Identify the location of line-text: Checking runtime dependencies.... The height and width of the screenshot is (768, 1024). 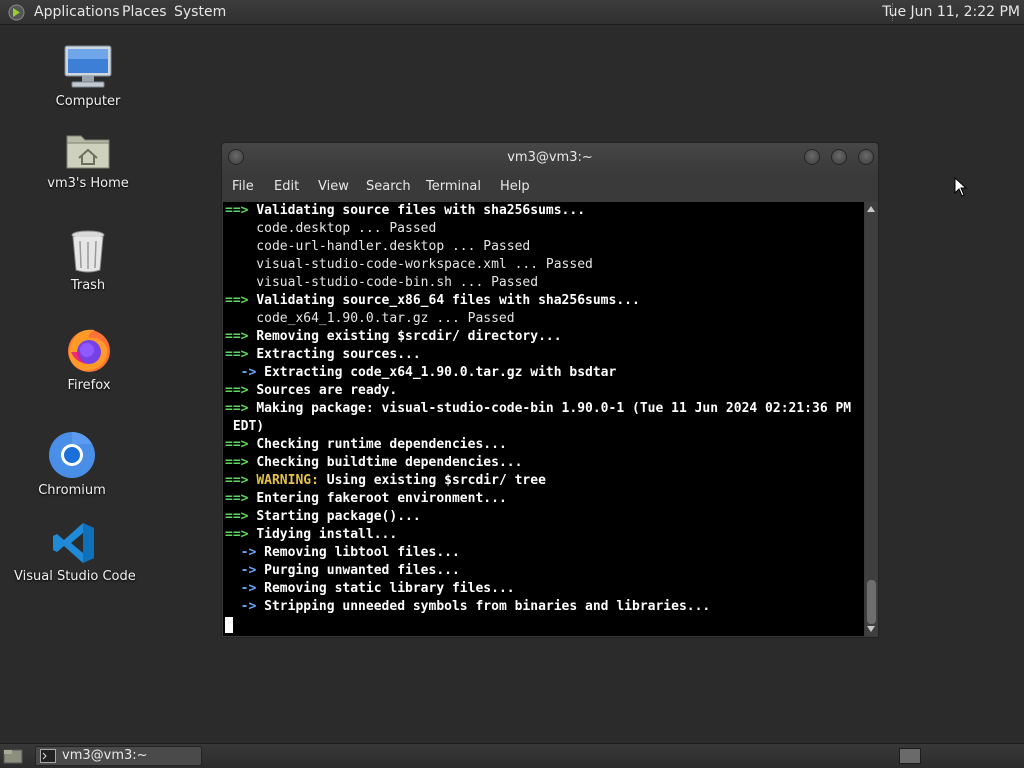
(381, 444).